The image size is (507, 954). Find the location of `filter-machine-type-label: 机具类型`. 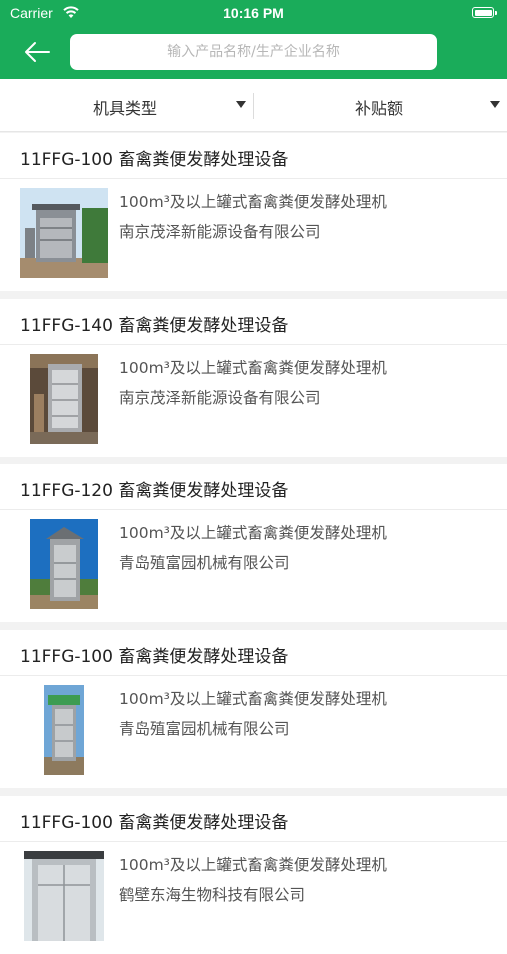

filter-machine-type-label: 机具类型 is located at coordinates (125, 108).